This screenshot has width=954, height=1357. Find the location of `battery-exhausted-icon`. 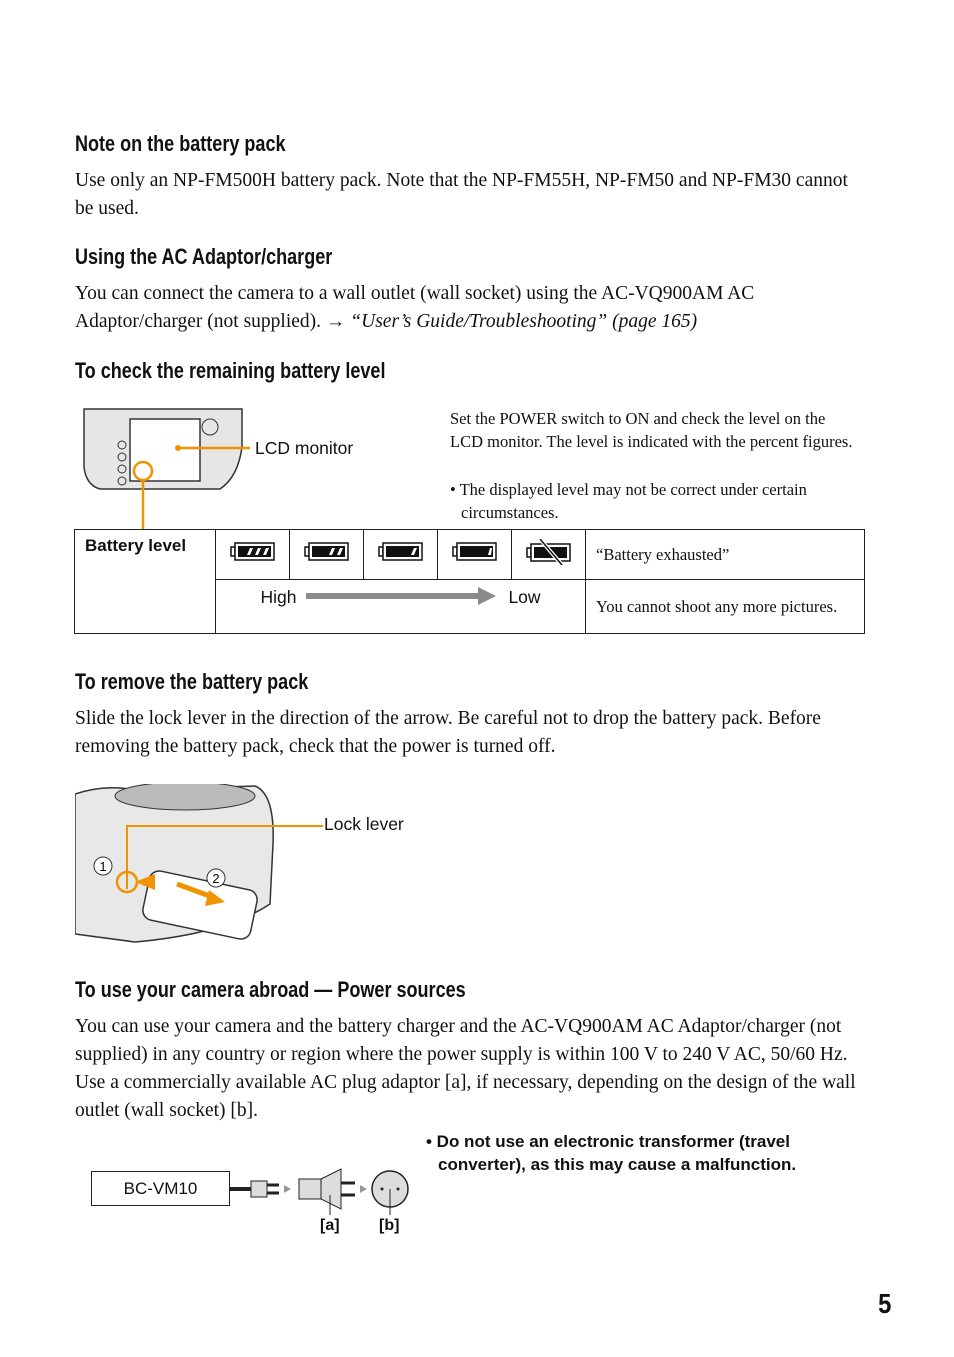

battery-exhausted-icon is located at coordinates (548, 552).